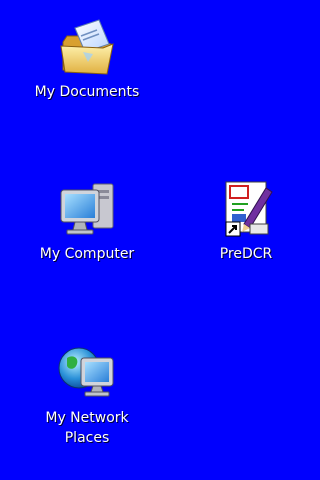 Image resolution: width=320 pixels, height=480 pixels. I want to click on icon-label: My Computer, so click(87, 254).